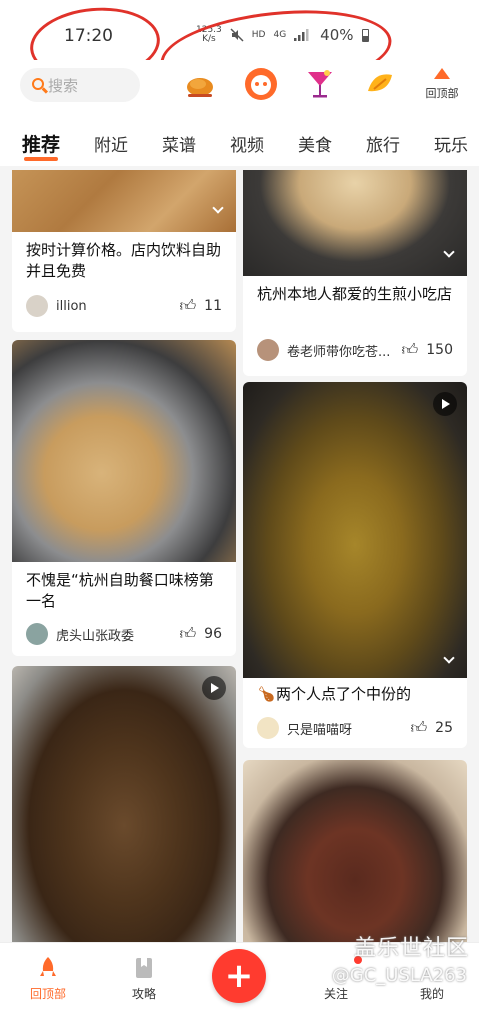 This screenshot has height=1012, width=479. What do you see at coordinates (442, 73) in the screenshot?
I see `arrow-up-icon` at bounding box center [442, 73].